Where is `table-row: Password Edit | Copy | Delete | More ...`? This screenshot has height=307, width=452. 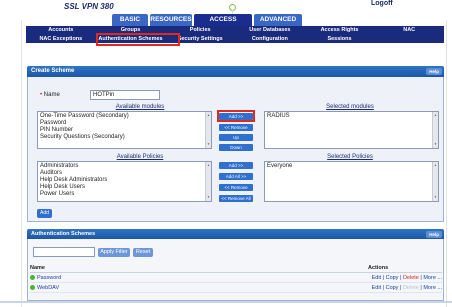
table-row: Password Edit | Copy | Delete | More ... is located at coordinates (236, 278).